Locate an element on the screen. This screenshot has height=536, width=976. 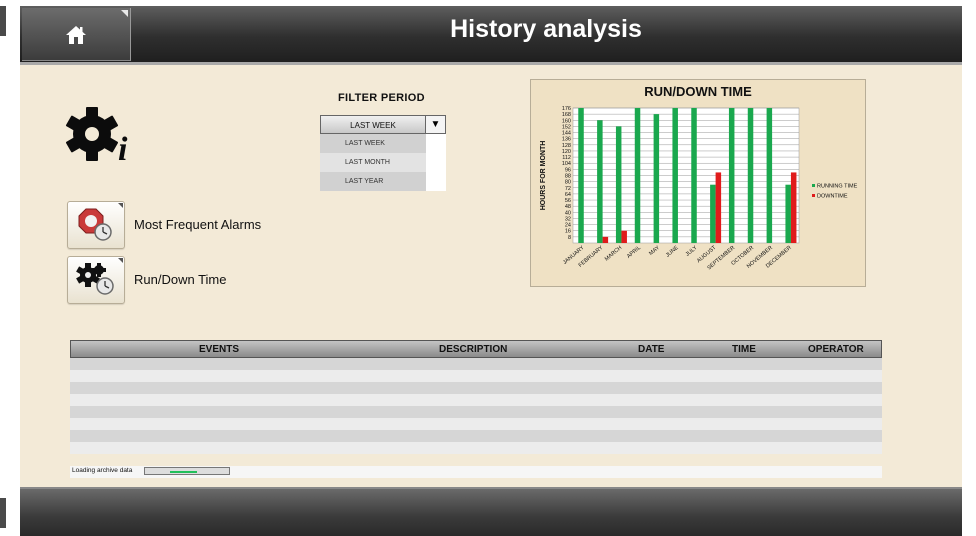
bar-running-april is located at coordinates (637, 175).